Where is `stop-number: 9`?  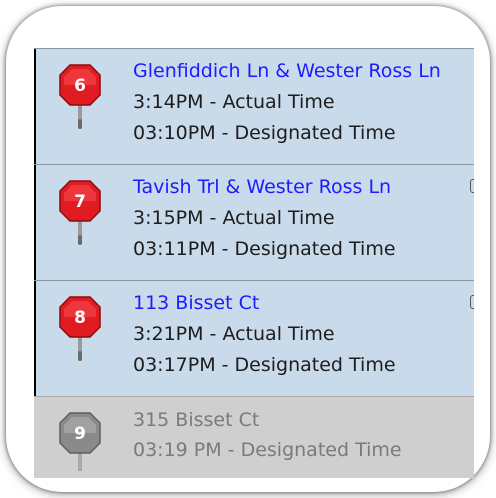
stop-number: 9 is located at coordinates (80, 434).